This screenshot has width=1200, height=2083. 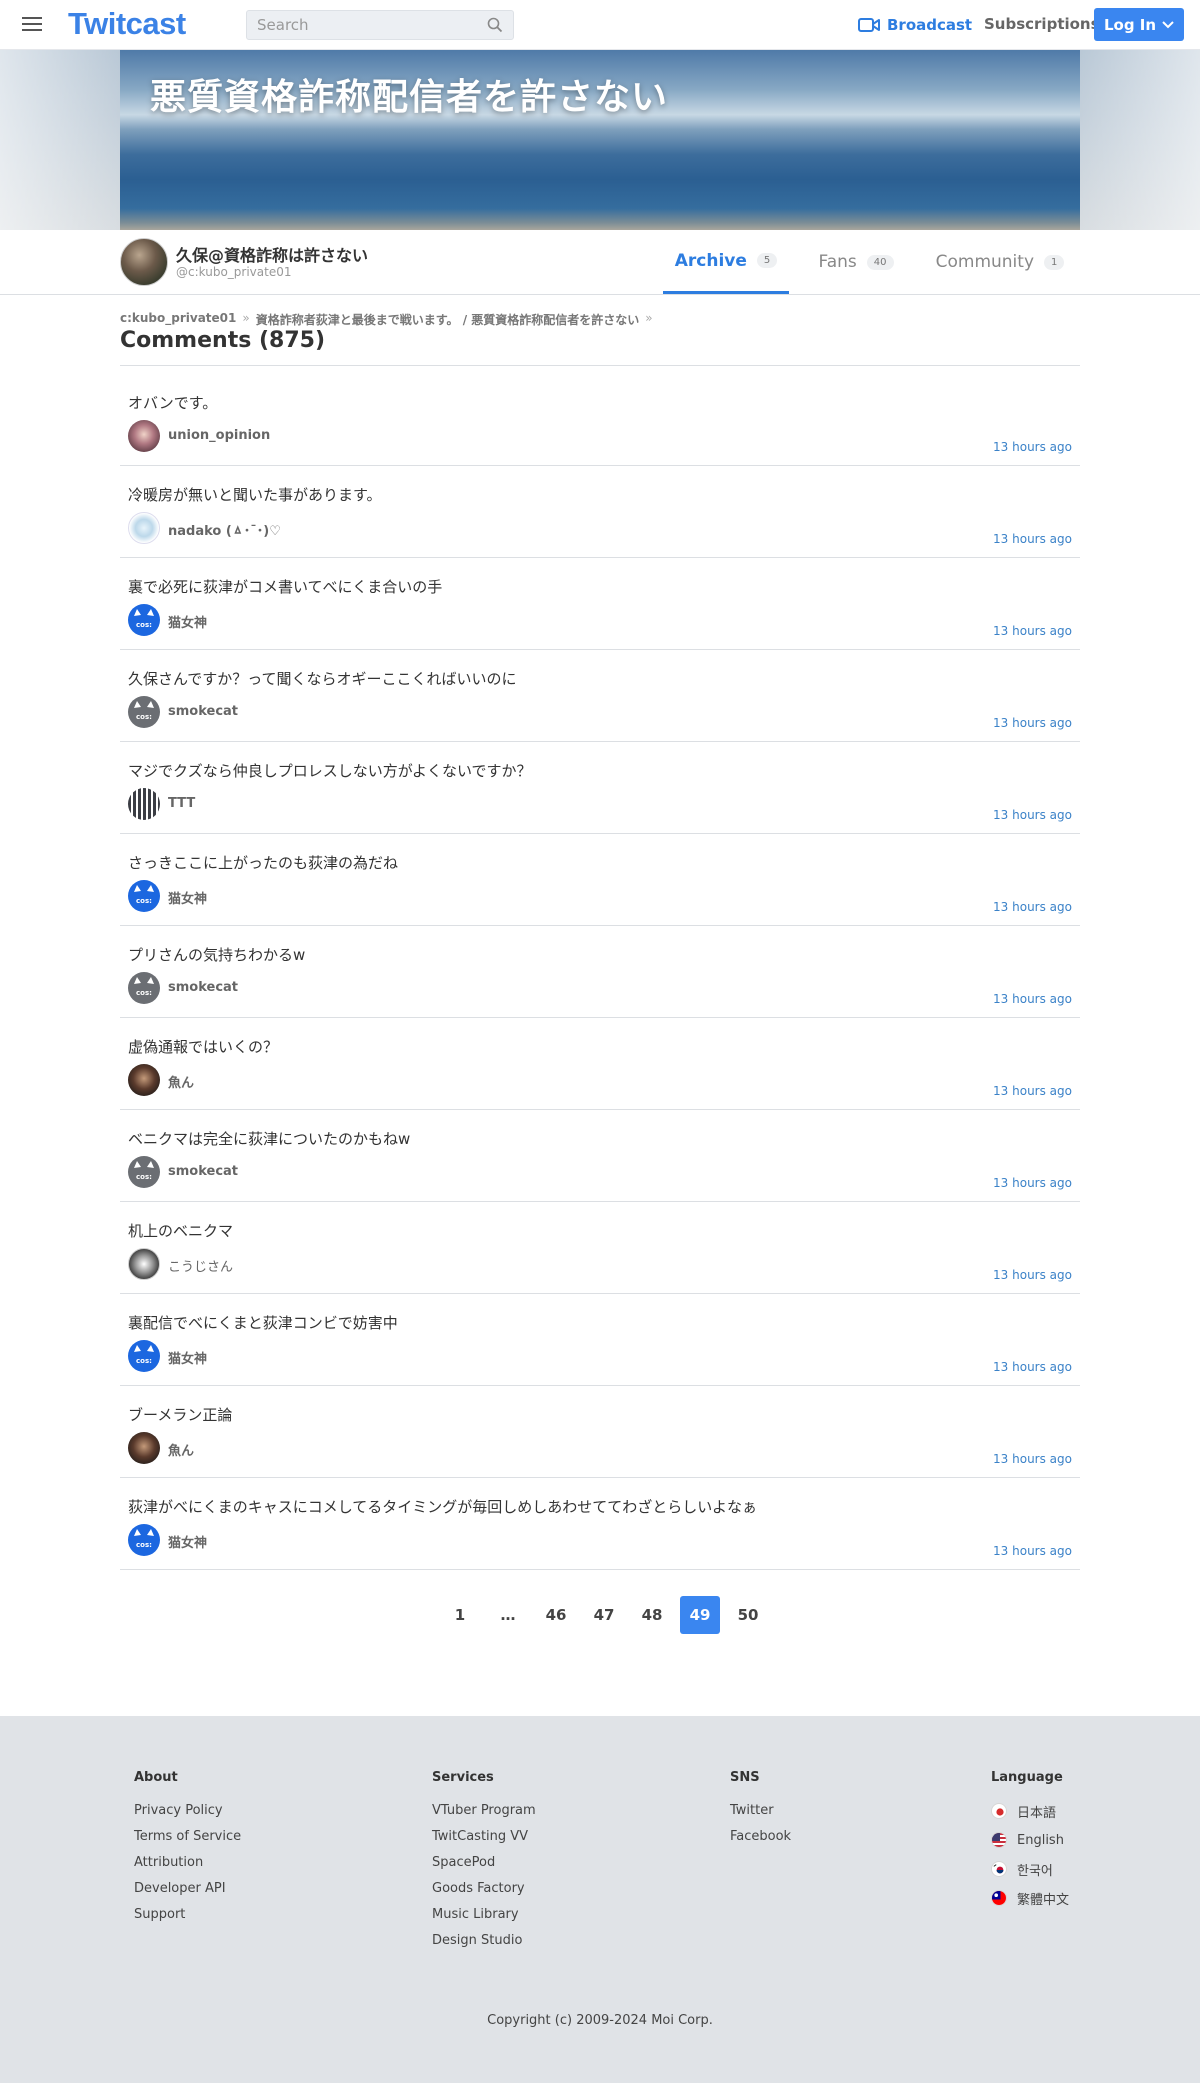 What do you see at coordinates (1037, 1813) in the screenshot?
I see `language-label: 日本語` at bounding box center [1037, 1813].